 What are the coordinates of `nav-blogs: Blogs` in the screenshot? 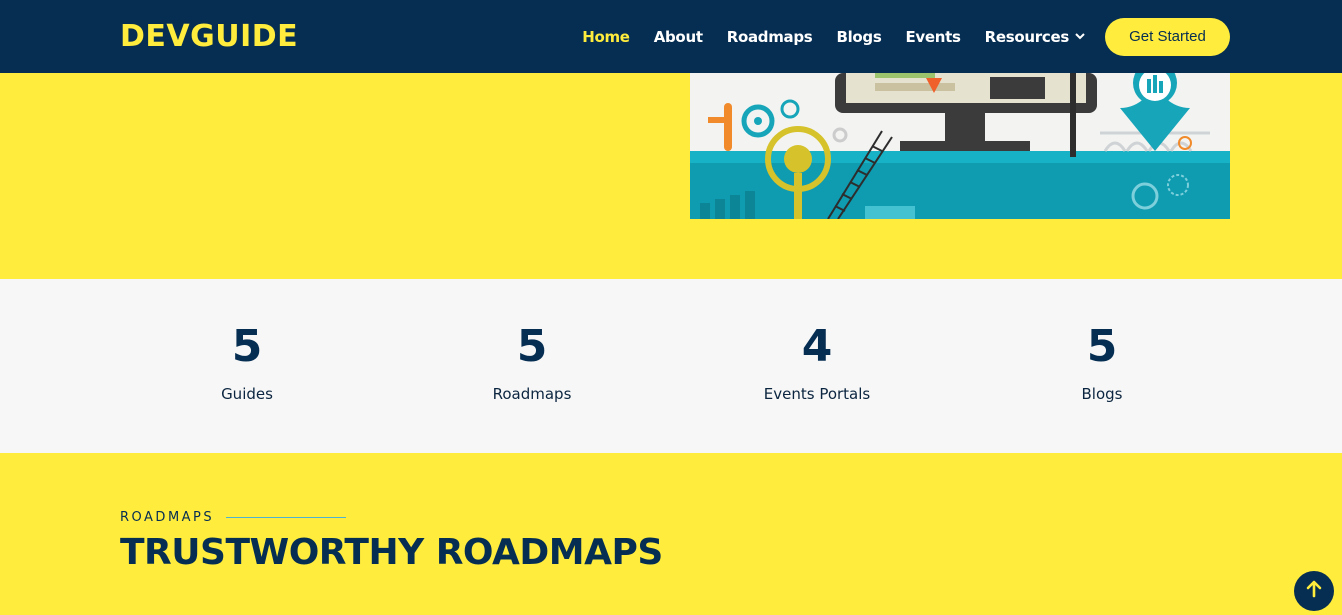 It's located at (858, 37).